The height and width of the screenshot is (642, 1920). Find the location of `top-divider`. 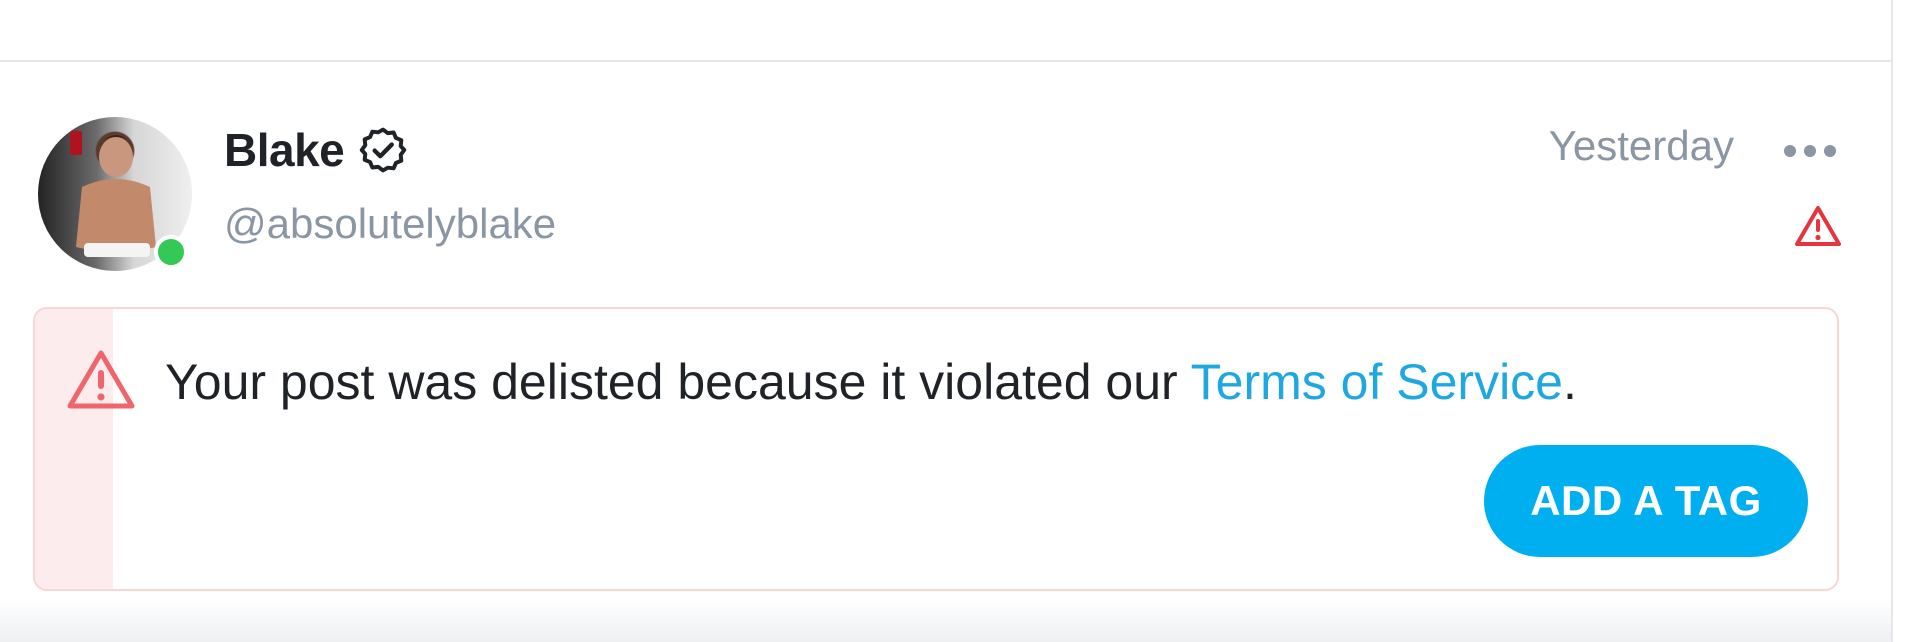

top-divider is located at coordinates (945, 31).